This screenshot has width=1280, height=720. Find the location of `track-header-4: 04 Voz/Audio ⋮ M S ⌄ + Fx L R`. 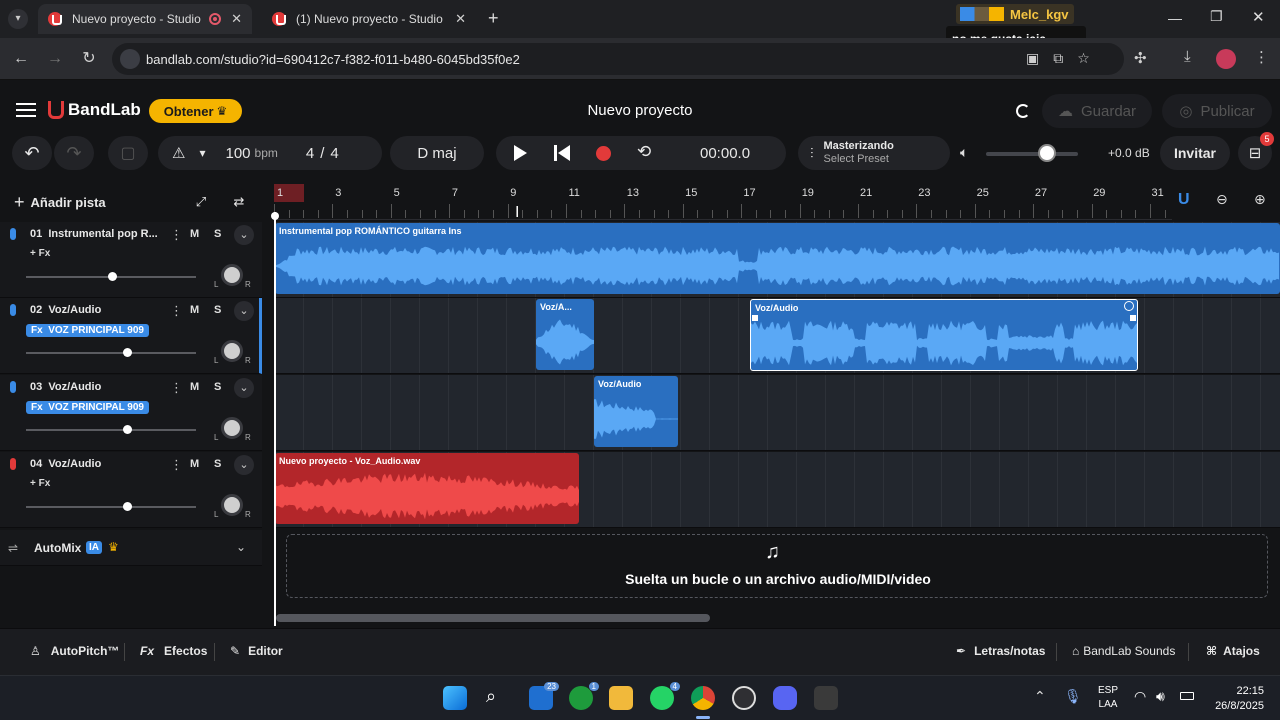

track-header-4: 04 Voz/Audio ⋮ M S ⌄ + Fx L R is located at coordinates (131, 490).